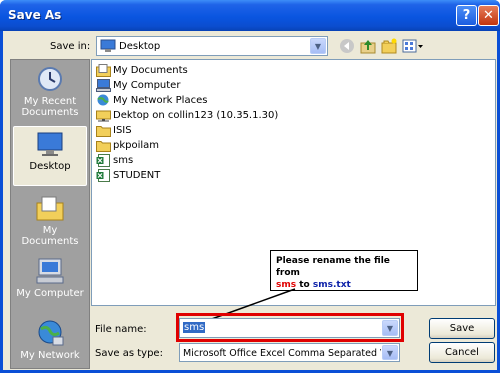 Image resolution: width=500 pixels, height=376 pixels. I want to click on save-in-label: Save in:, so click(70, 46).